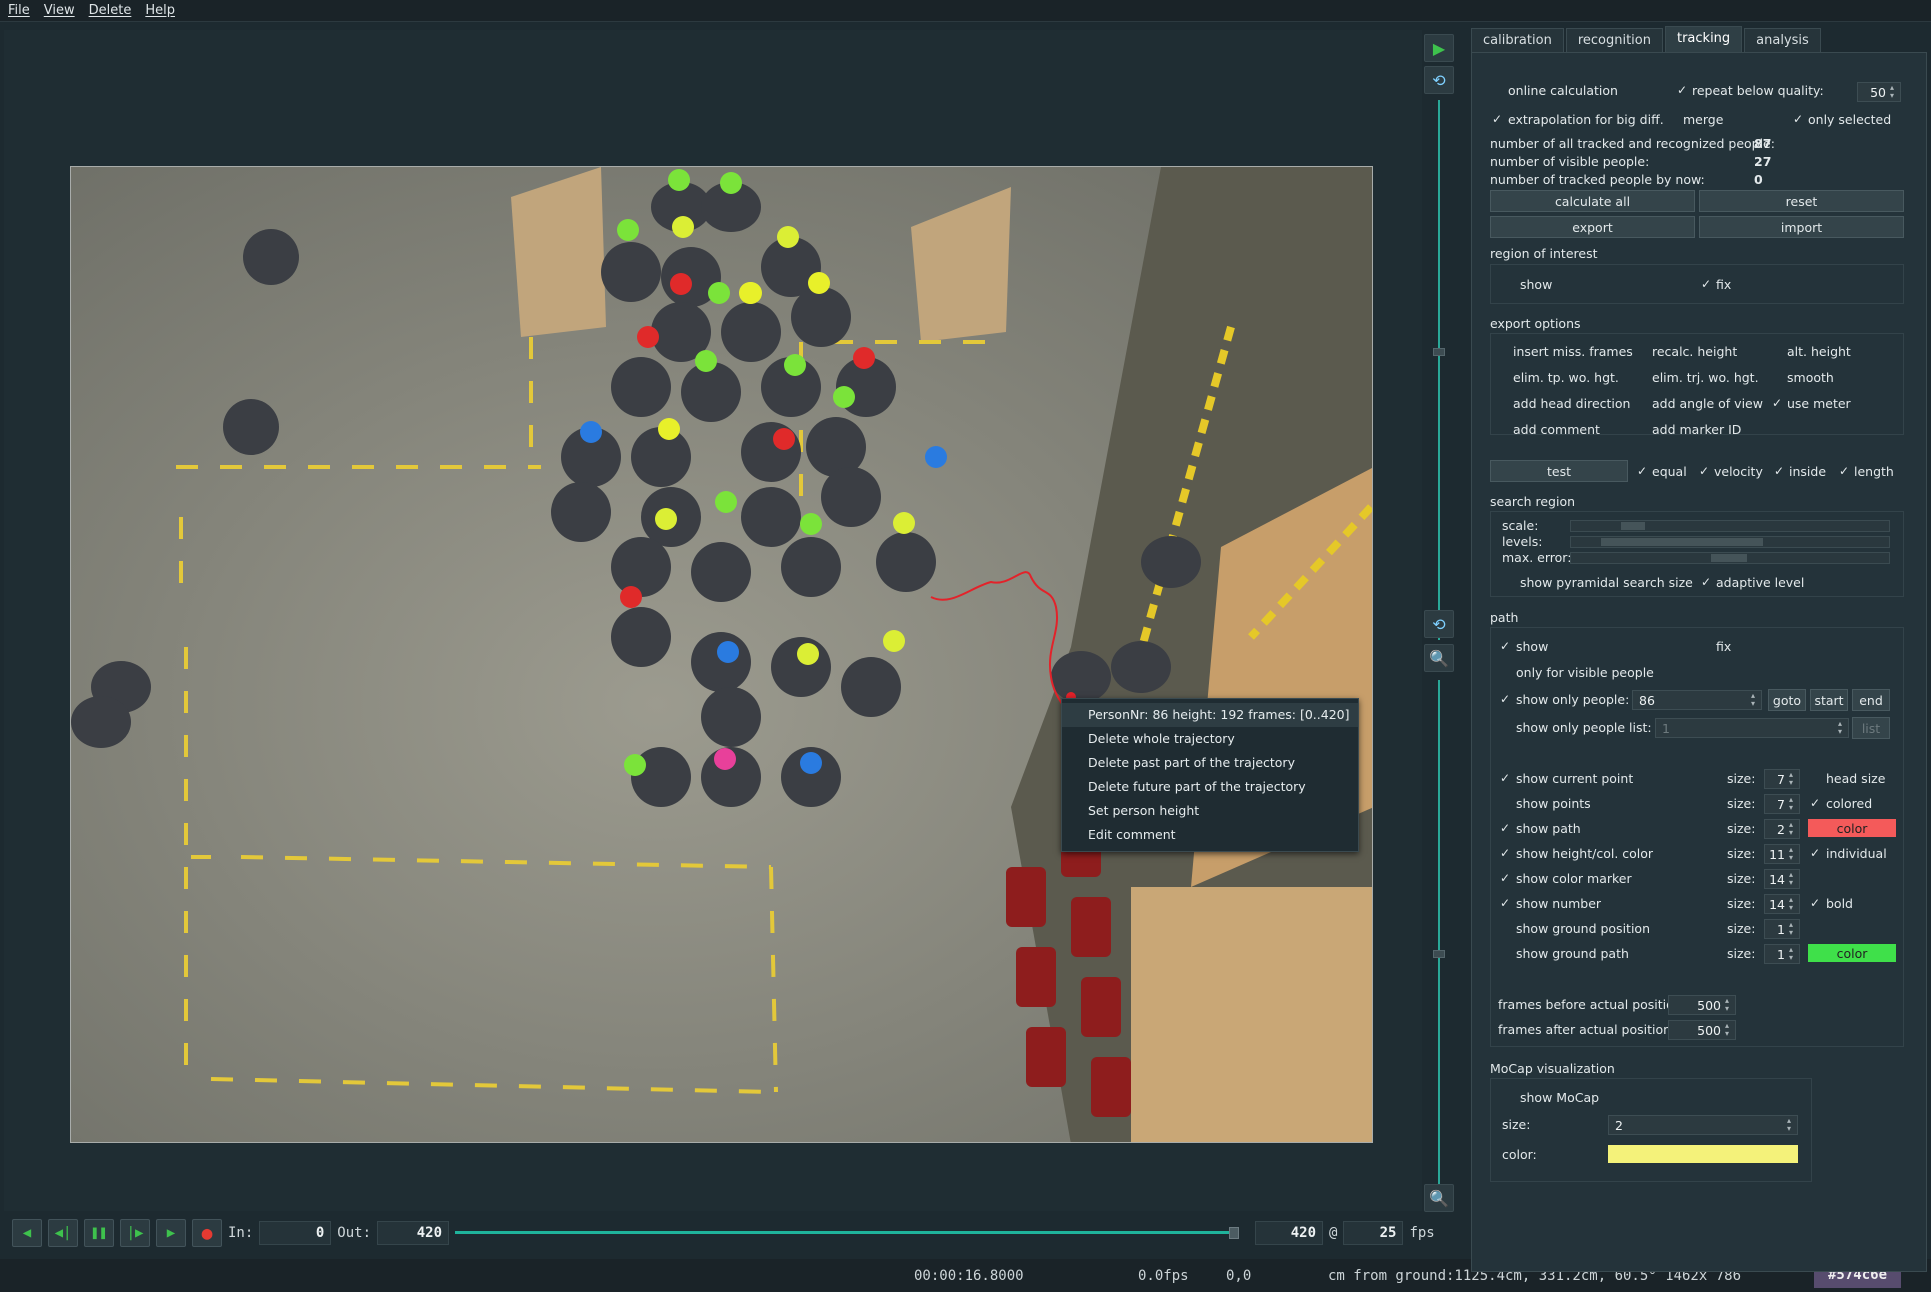 Image resolution: width=1931 pixels, height=1292 pixels. Describe the element at coordinates (1497, 90) in the screenshot. I see `online-calc-checkbox` at that location.